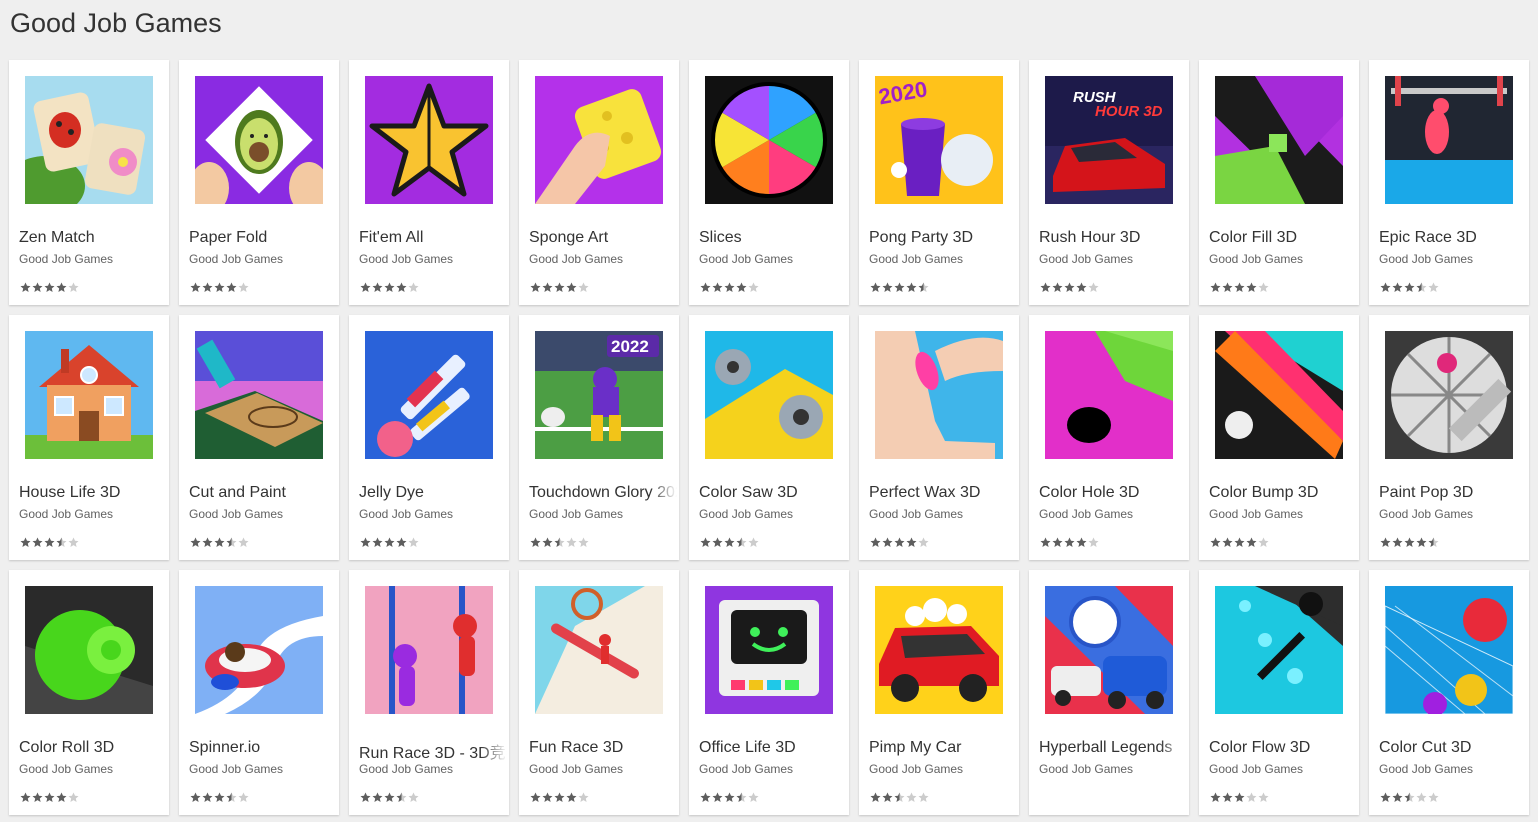 Image resolution: width=1538 pixels, height=822 pixels. Describe the element at coordinates (603, 238) in the screenshot. I see `app-title: Sponge Art` at that location.